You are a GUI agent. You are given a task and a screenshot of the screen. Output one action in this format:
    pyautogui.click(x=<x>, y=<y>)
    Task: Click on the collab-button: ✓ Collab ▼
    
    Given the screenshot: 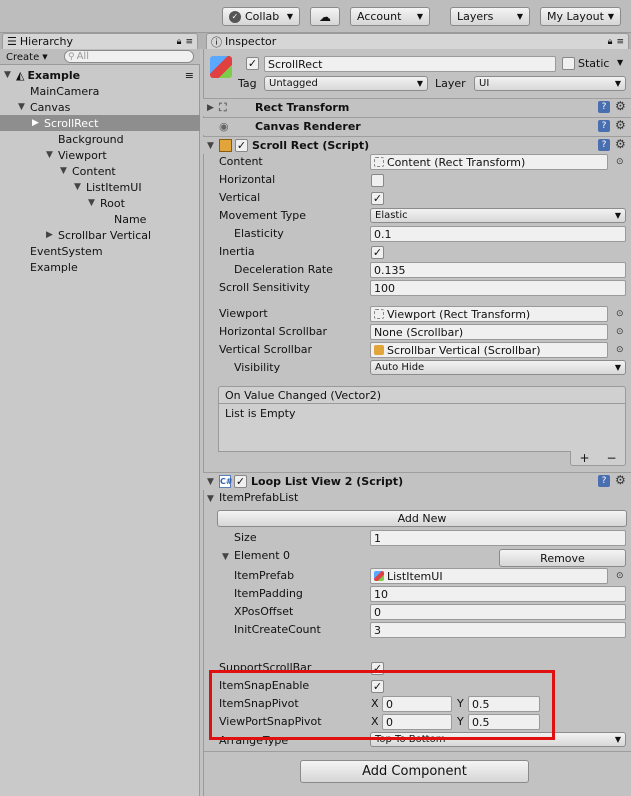 What is the action you would take?
    pyautogui.click(x=261, y=16)
    